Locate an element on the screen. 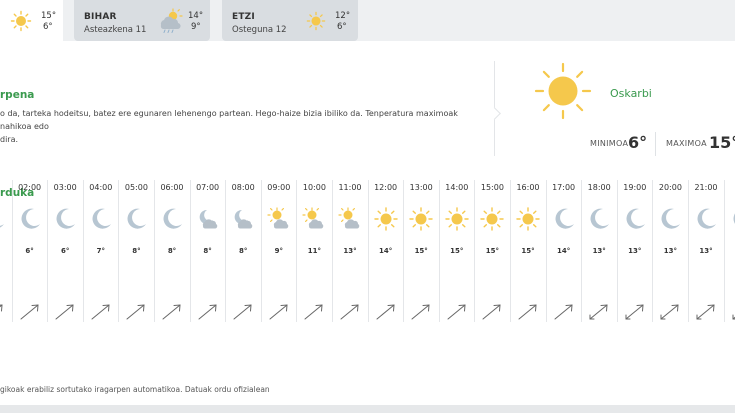  tab-gaur: 15° 6° is located at coordinates (31, 20).